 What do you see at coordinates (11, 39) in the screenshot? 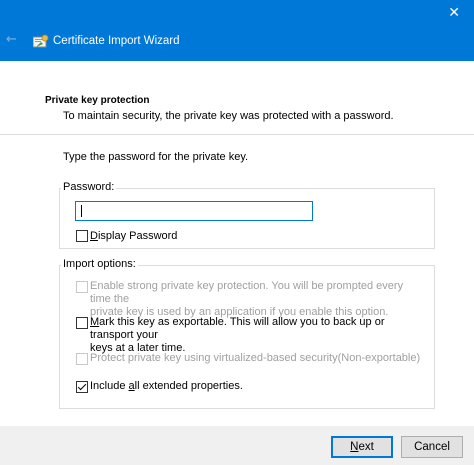
I see `back-arrow-icon: ←` at bounding box center [11, 39].